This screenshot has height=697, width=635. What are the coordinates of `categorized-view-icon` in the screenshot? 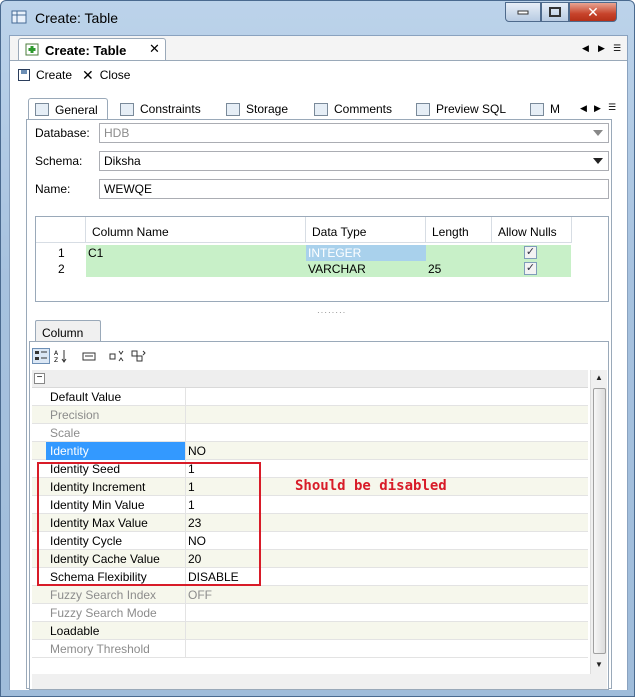 It's located at (41, 356).